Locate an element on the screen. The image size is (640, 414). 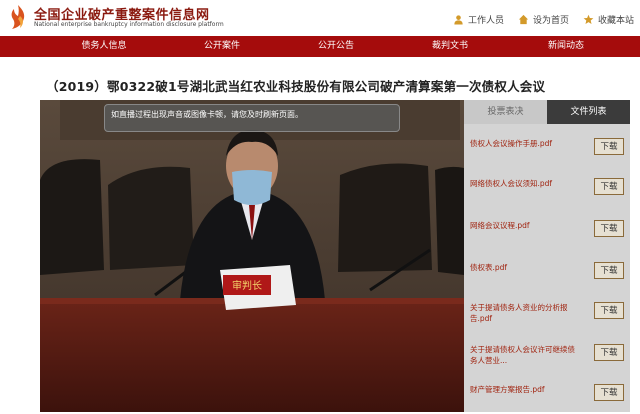
nav-public-cases: 公开案件 is located at coordinates (222, 46).